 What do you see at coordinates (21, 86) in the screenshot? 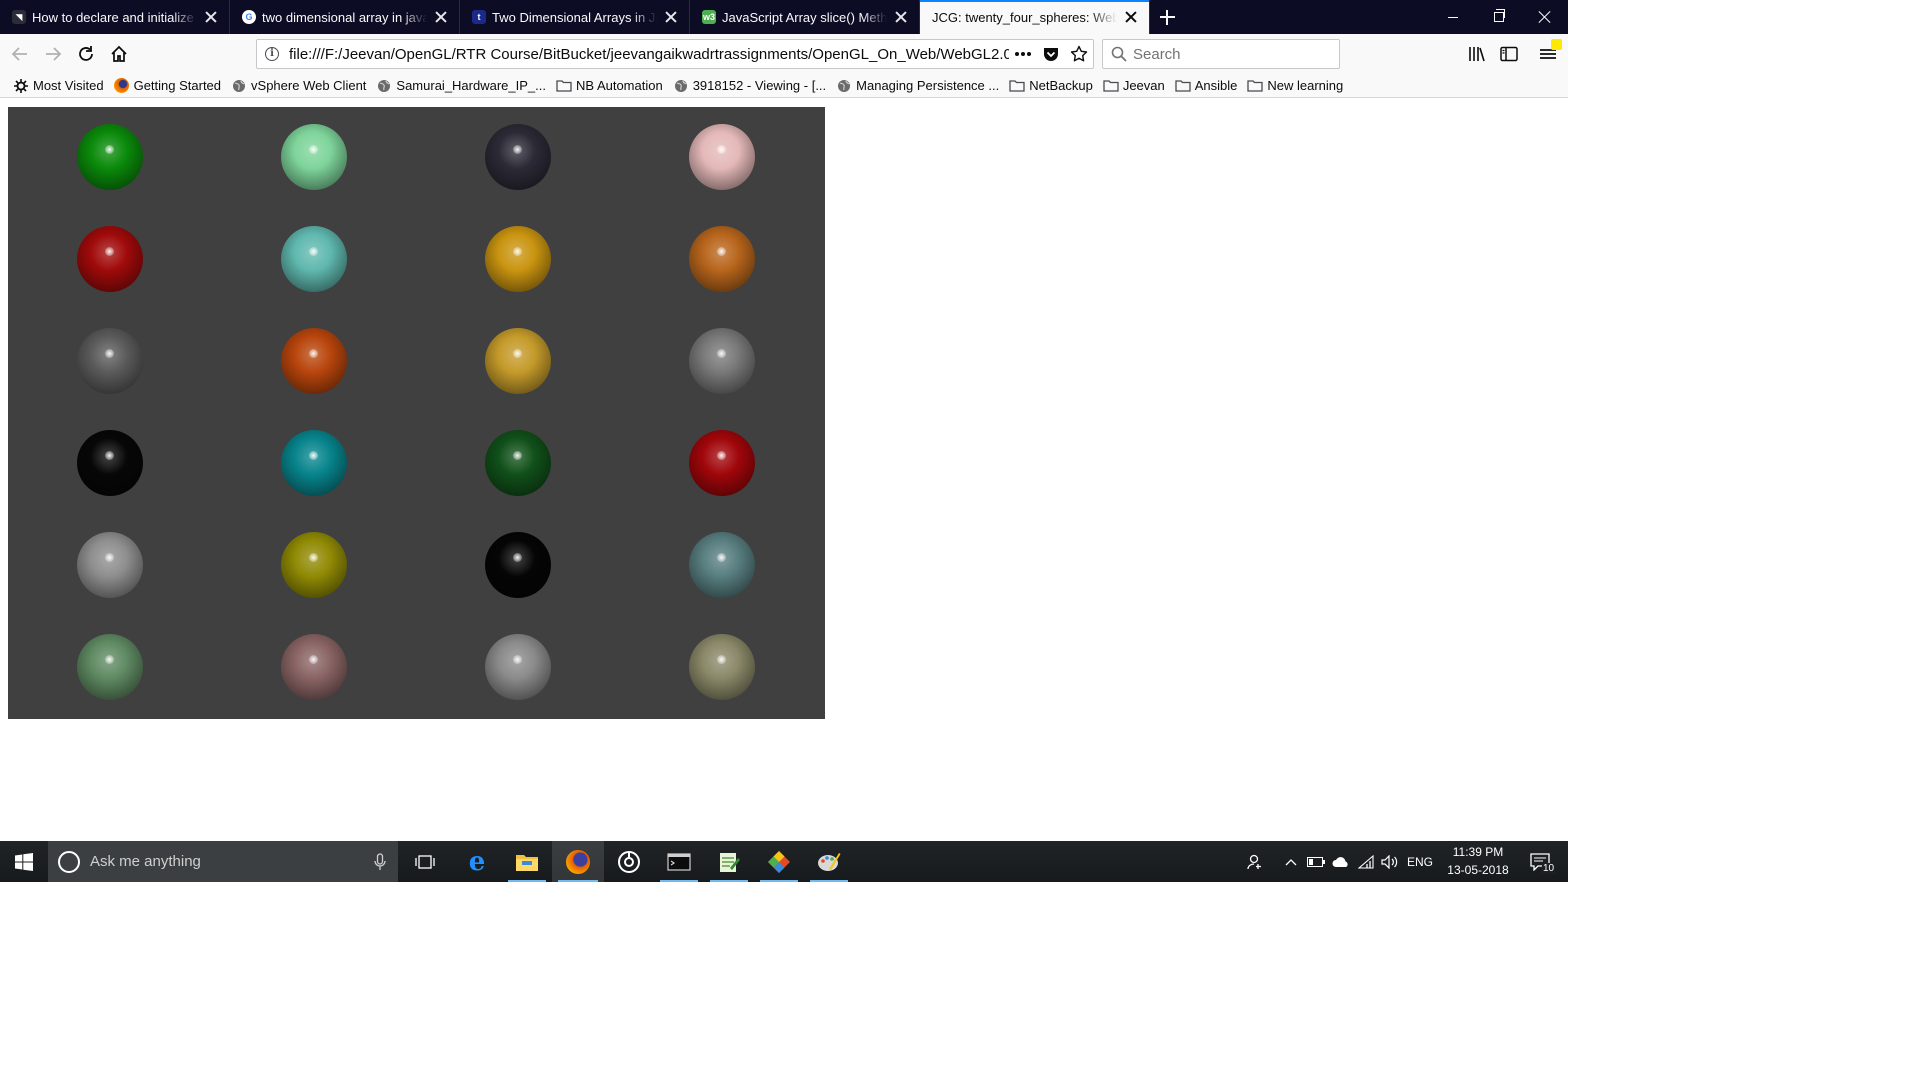
I see `gear-icon` at bounding box center [21, 86].